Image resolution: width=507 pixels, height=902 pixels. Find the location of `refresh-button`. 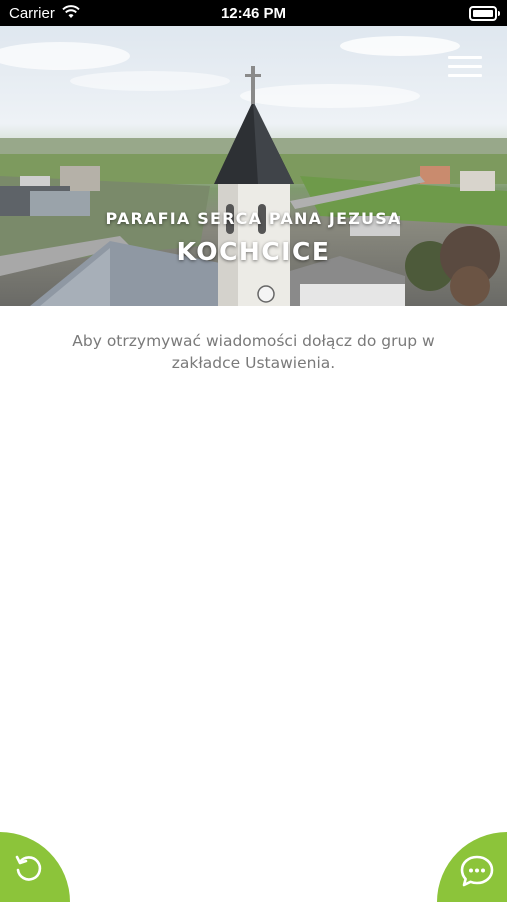

refresh-button is located at coordinates (35, 867).